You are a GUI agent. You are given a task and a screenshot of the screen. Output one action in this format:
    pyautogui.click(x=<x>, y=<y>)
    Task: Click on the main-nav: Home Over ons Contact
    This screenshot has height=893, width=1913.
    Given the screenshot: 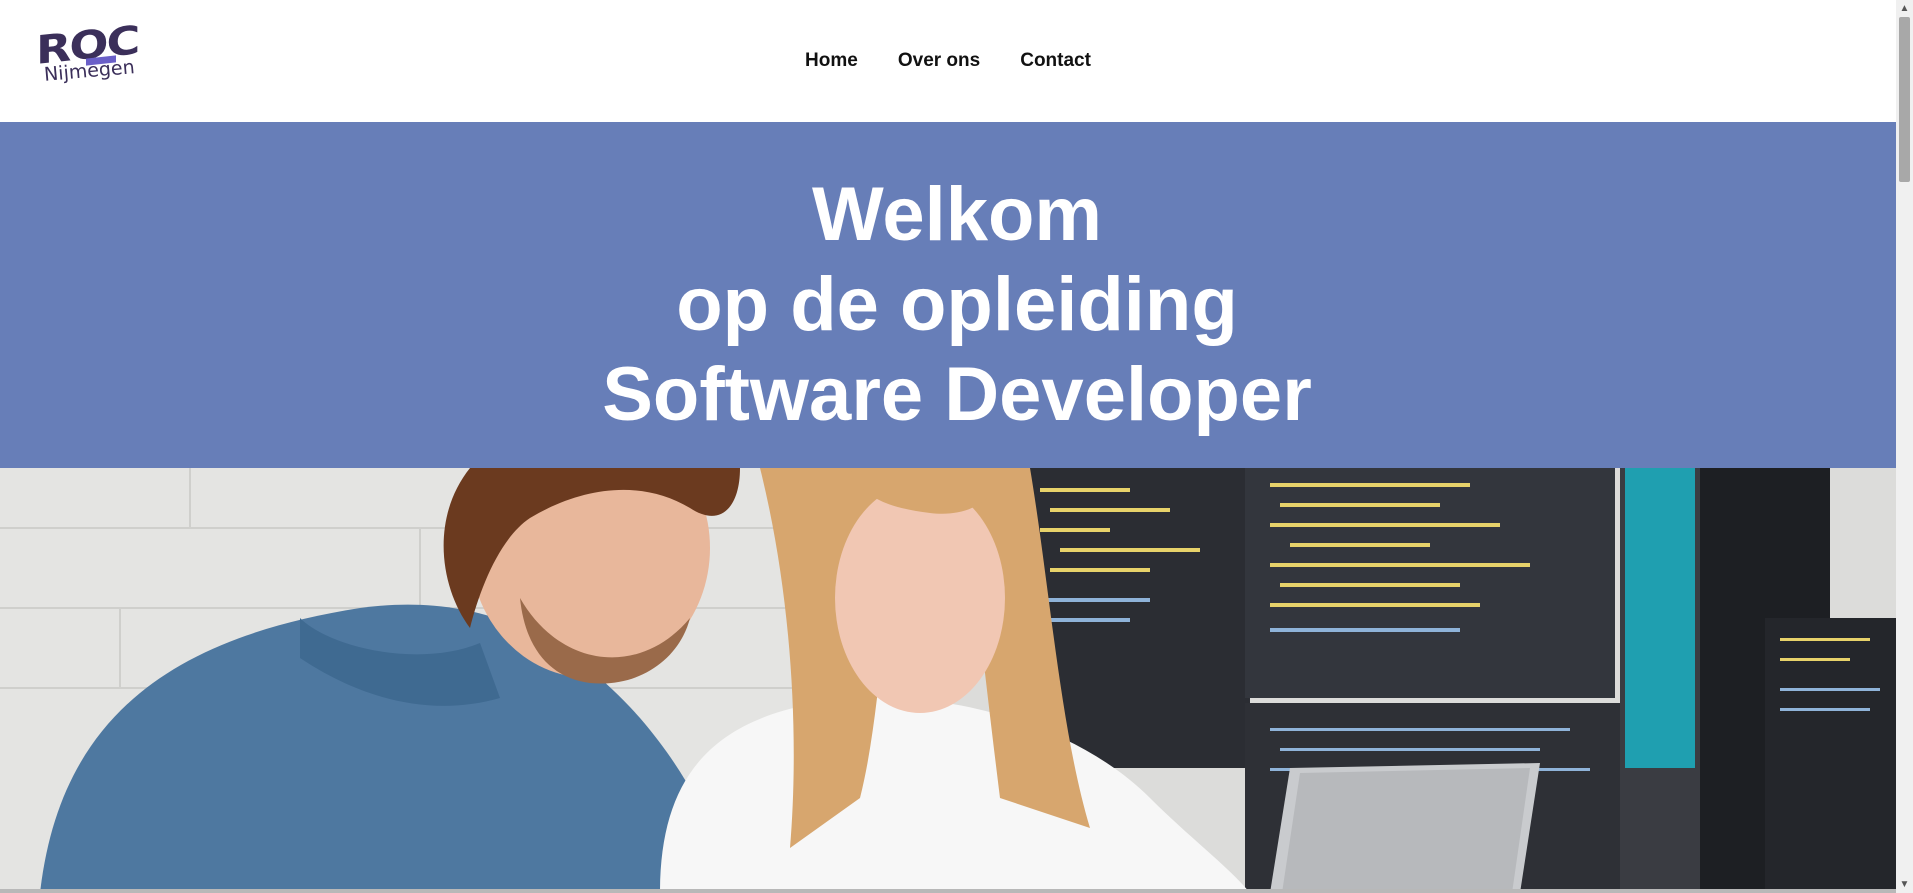 What is the action you would take?
    pyautogui.click(x=948, y=61)
    